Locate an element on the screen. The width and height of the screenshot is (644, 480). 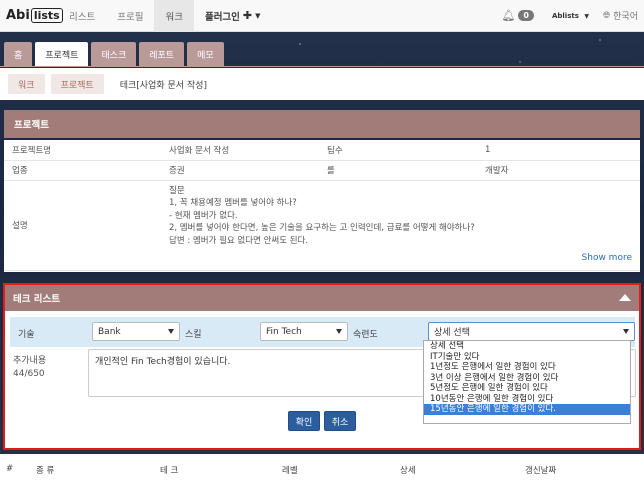
skill2-label: 스킬 is located at coordinates (193, 335).